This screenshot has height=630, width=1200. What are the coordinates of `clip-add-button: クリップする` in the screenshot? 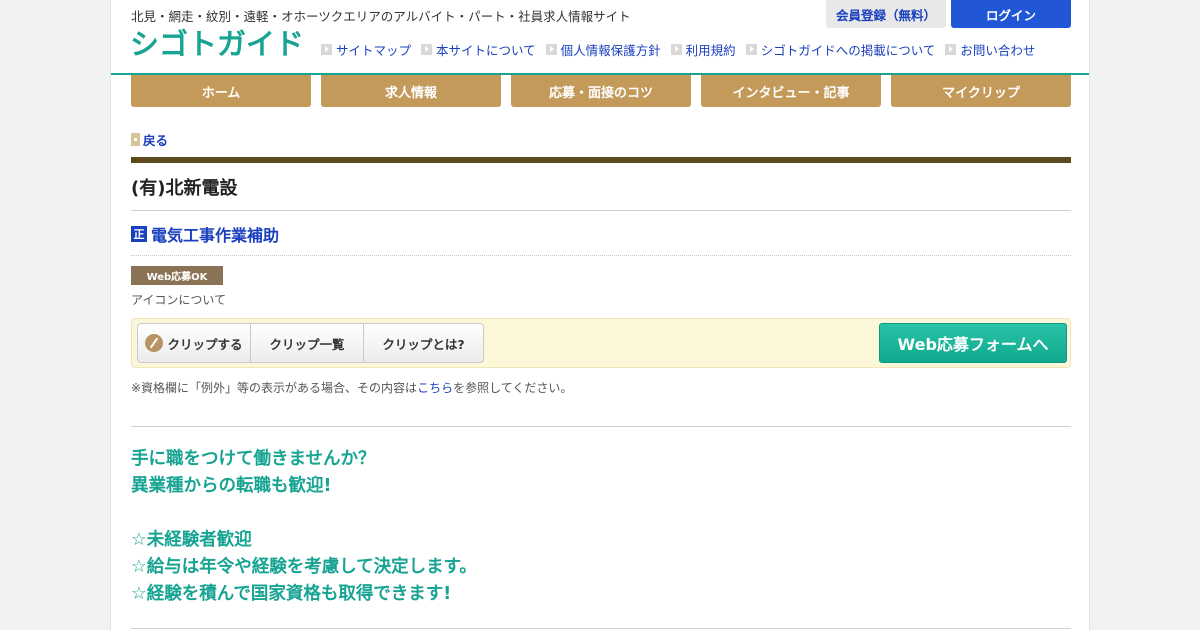 It's located at (194, 343).